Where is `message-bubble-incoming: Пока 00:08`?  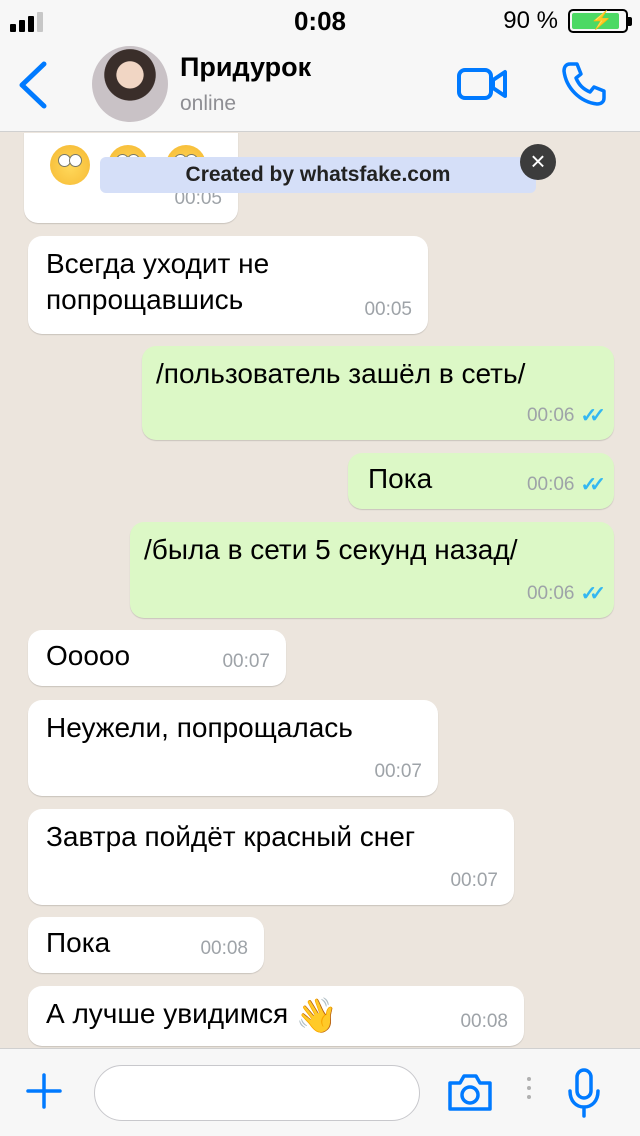 message-bubble-incoming: Пока 00:08 is located at coordinates (146, 945).